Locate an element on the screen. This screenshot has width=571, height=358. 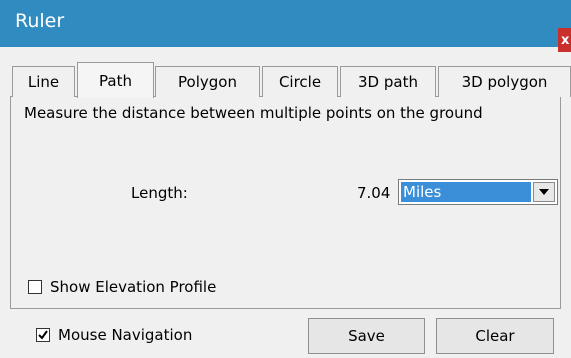
checkmark-icon is located at coordinates (43, 335).